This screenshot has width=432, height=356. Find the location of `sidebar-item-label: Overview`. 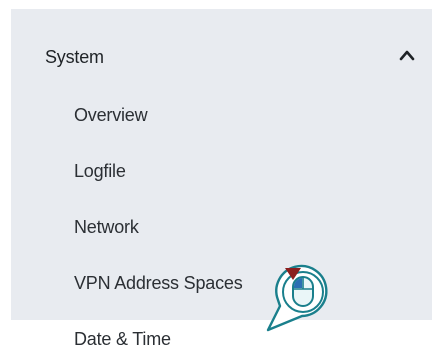

sidebar-item-label: Overview is located at coordinates (111, 115).